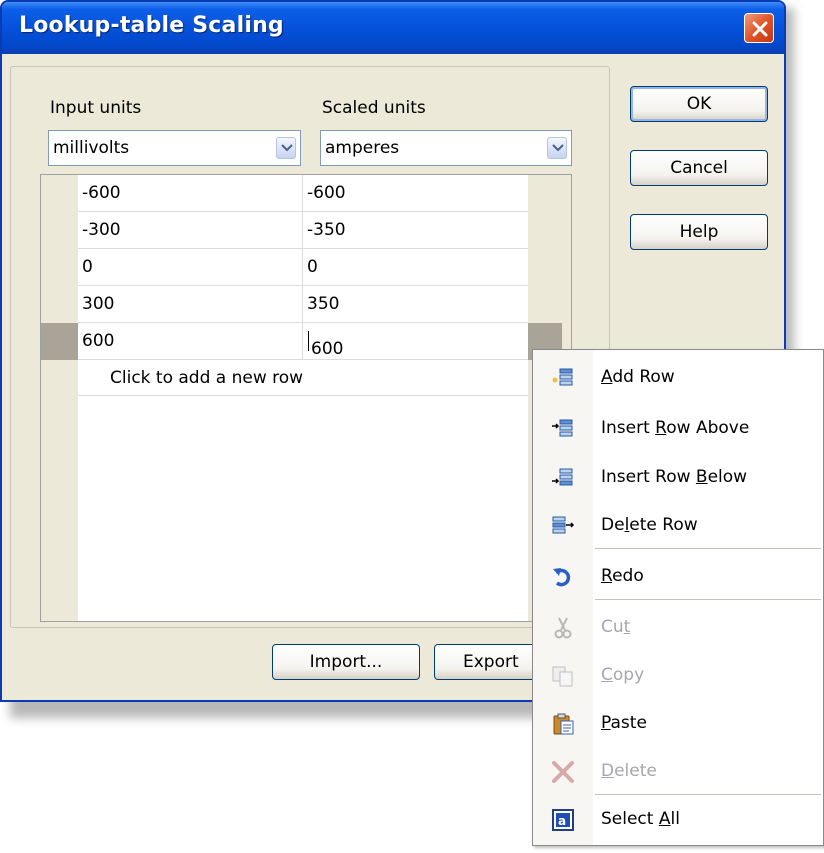  I want to click on input-units-dropdown: millivolts, so click(174, 148).